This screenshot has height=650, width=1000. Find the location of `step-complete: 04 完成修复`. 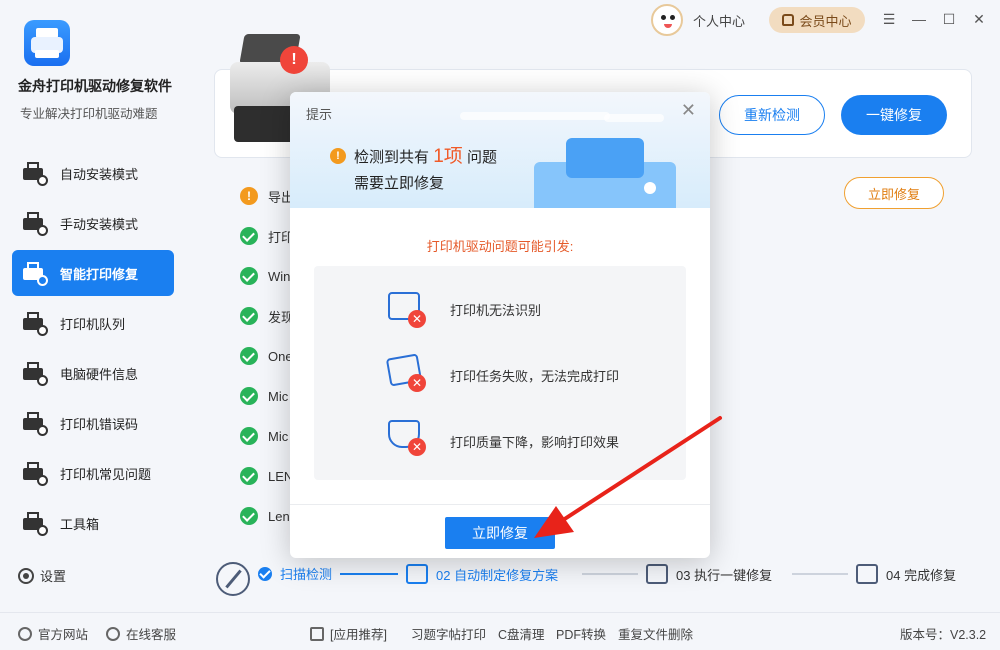

step-complete: 04 完成修复 is located at coordinates (906, 574).